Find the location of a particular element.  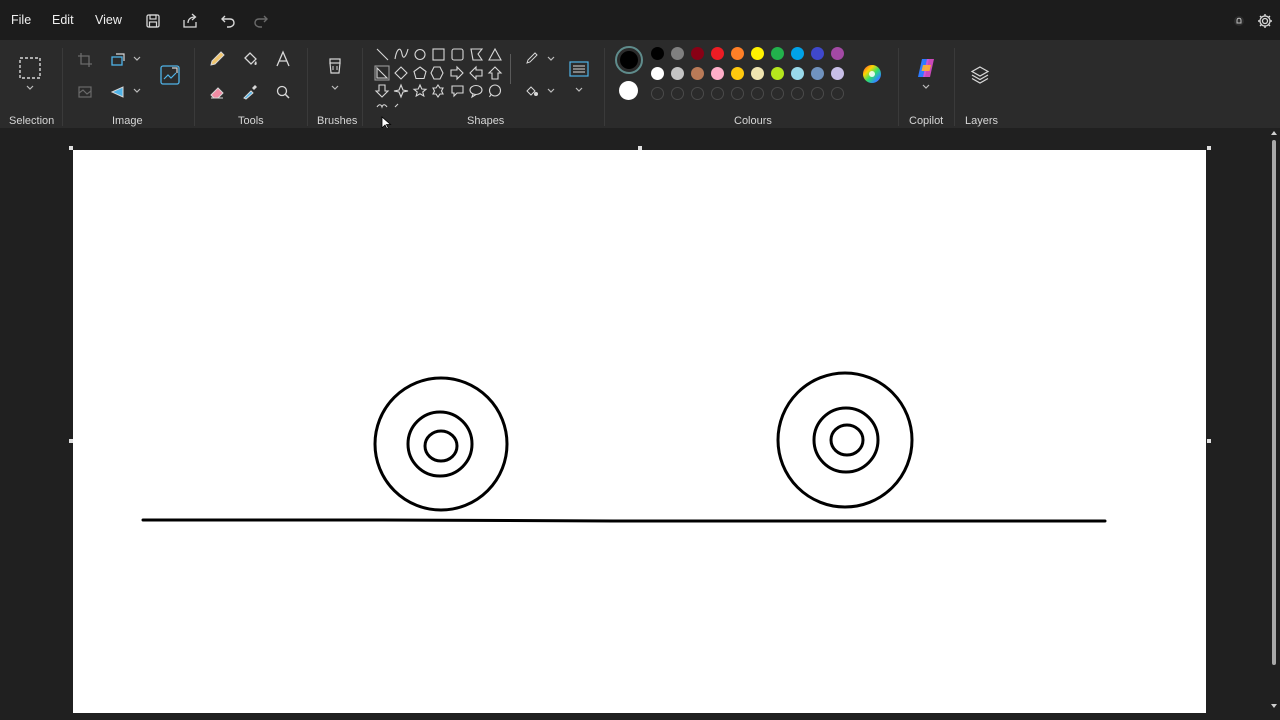

save-icon is located at coordinates (153, 21).